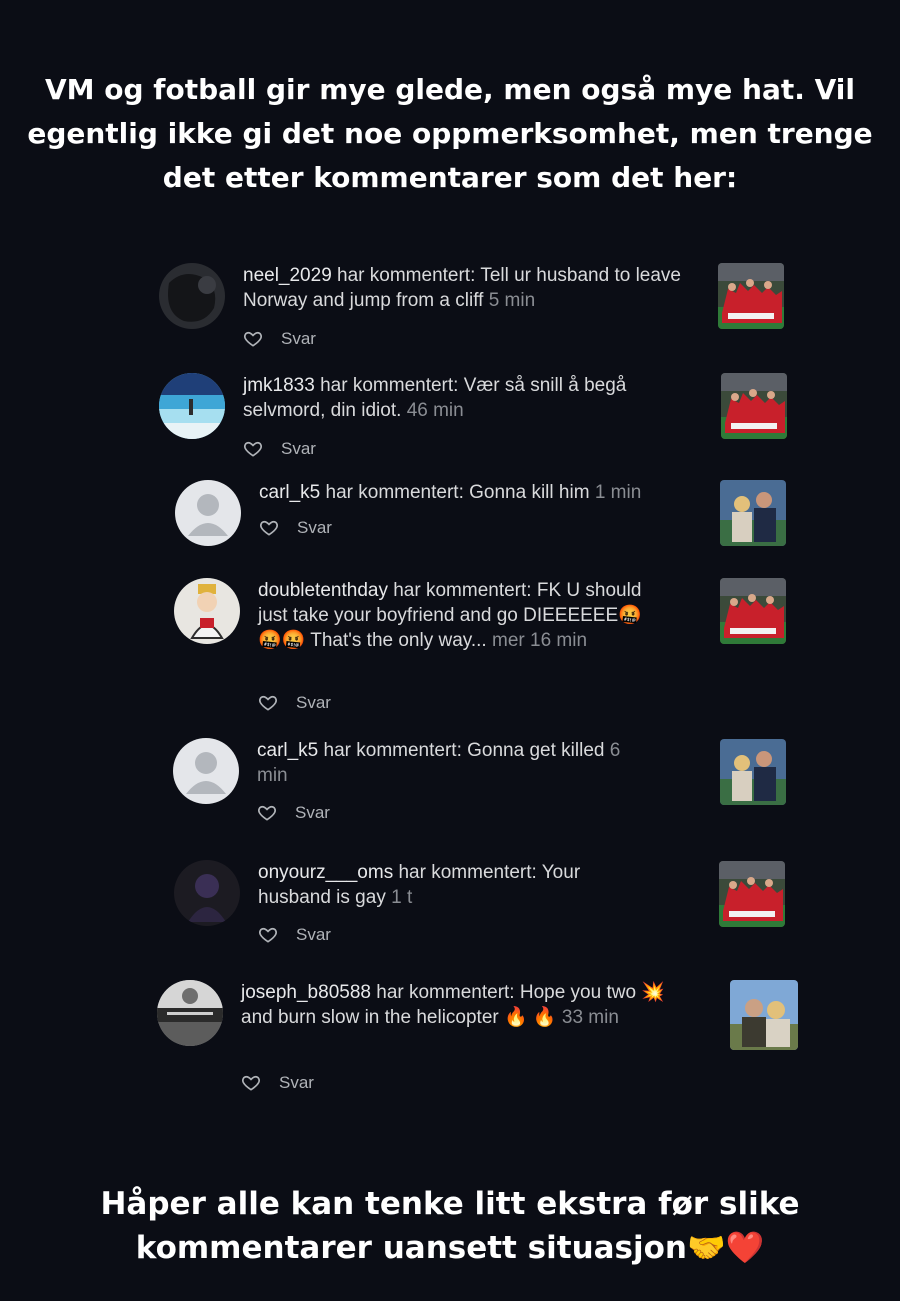  I want to click on caption-line: kommentarer uansett situasjon🤝❤️, so click(450, 1248).